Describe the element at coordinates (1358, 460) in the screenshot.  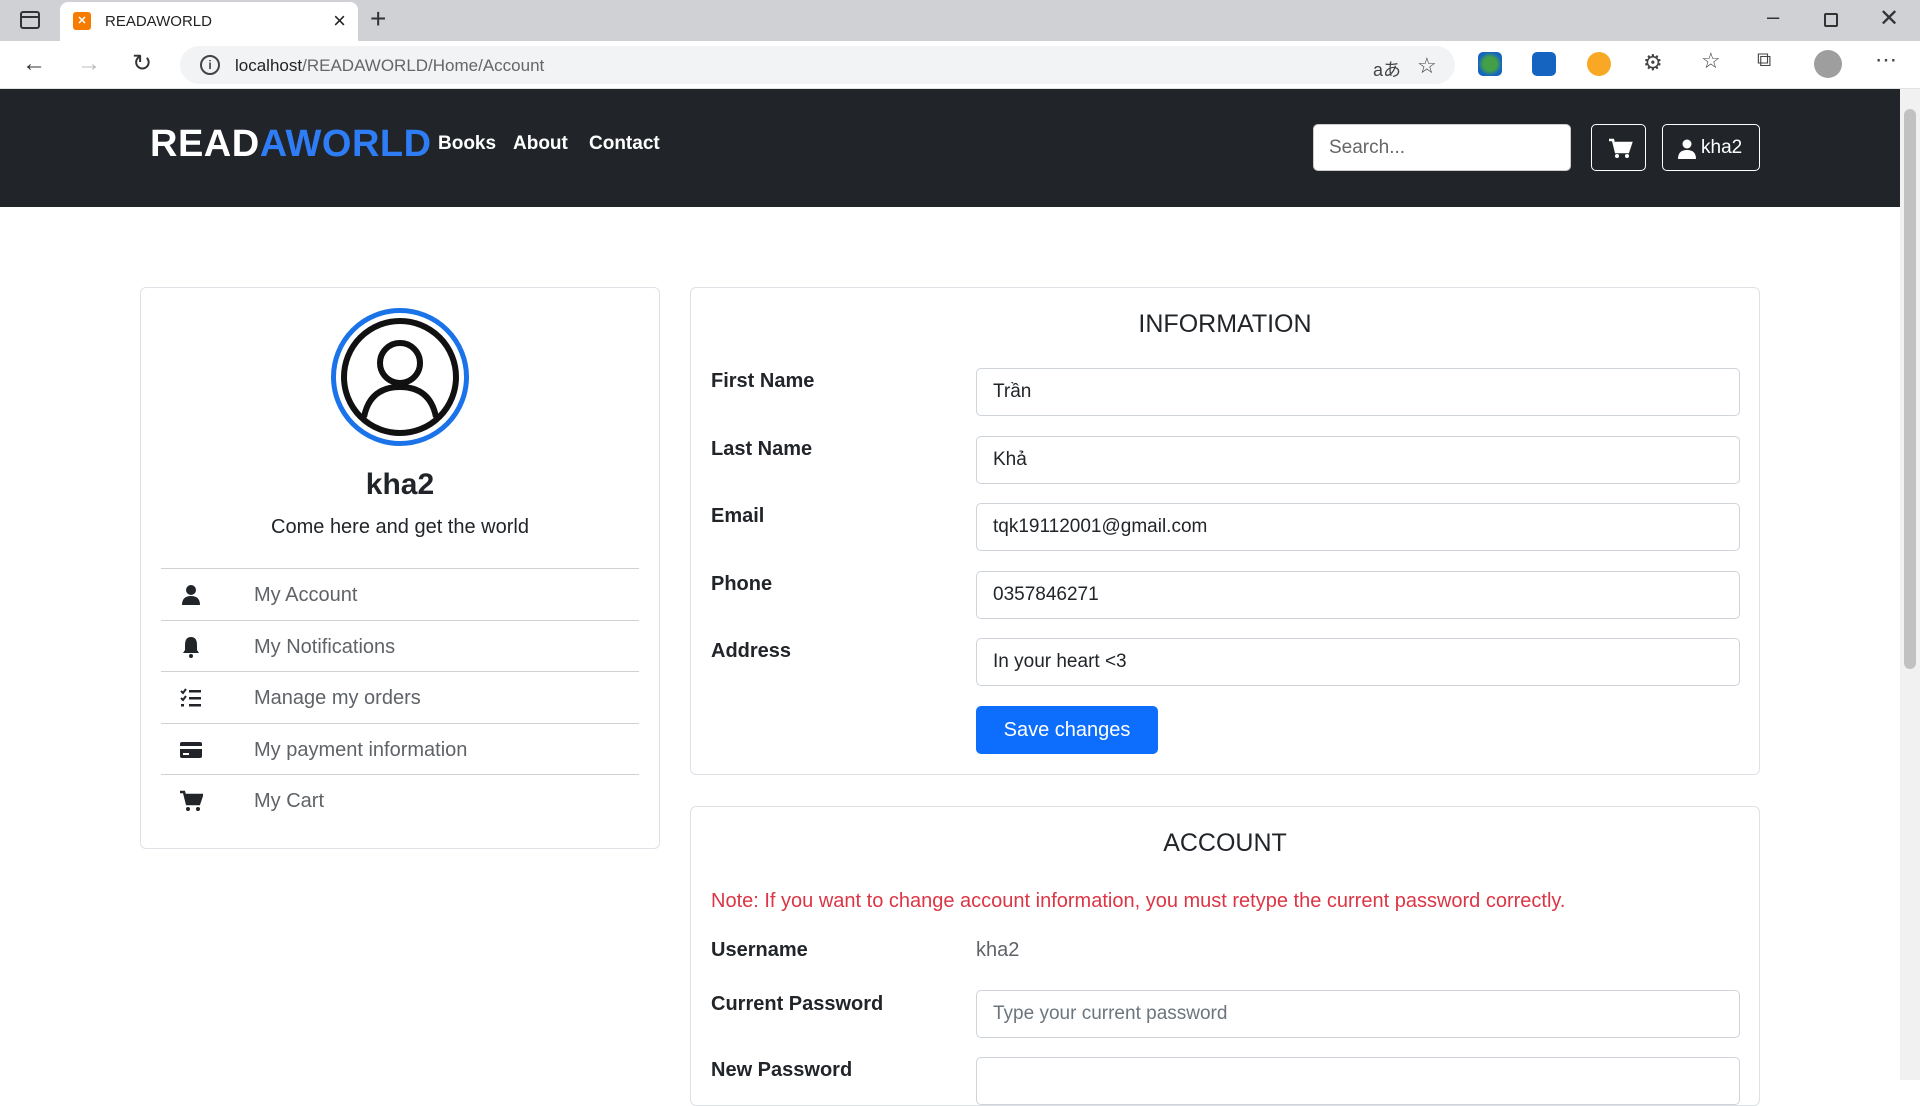
I see `last-name-field` at that location.